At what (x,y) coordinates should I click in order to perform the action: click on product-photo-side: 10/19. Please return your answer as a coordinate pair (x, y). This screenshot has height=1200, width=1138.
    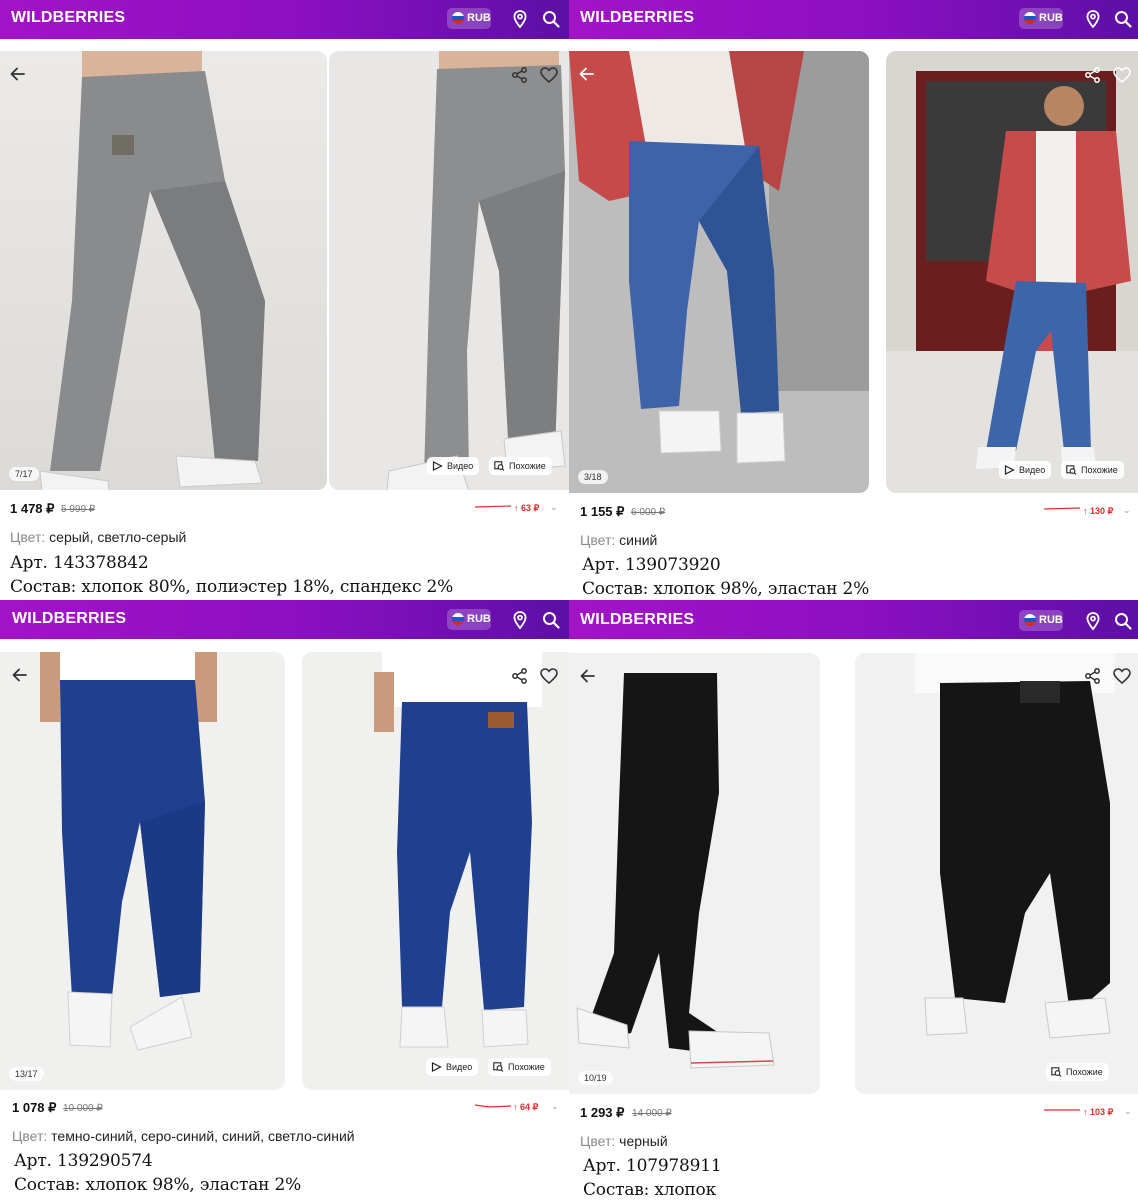
    Looking at the image, I should click on (694, 873).